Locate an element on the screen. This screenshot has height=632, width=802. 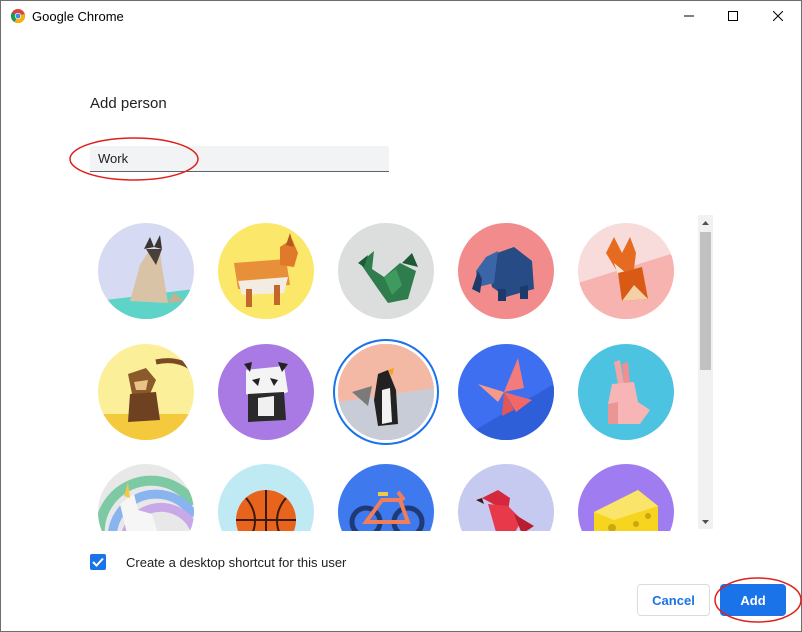
penguin-icon is located at coordinates (386, 392).